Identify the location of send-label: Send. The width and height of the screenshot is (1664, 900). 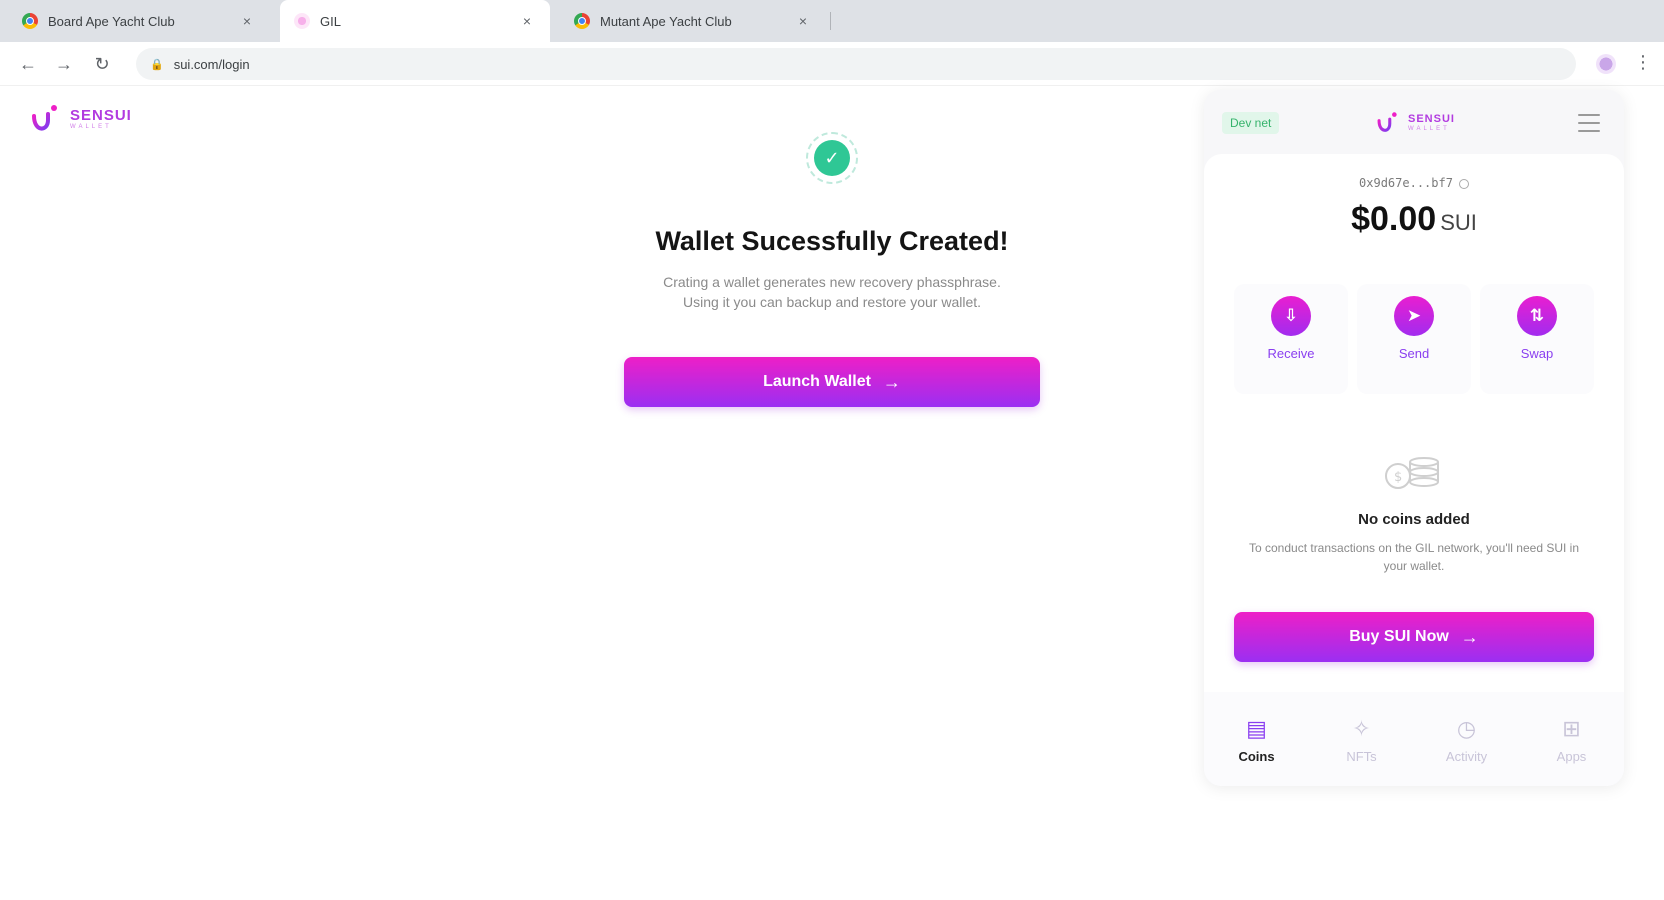
(1414, 353).